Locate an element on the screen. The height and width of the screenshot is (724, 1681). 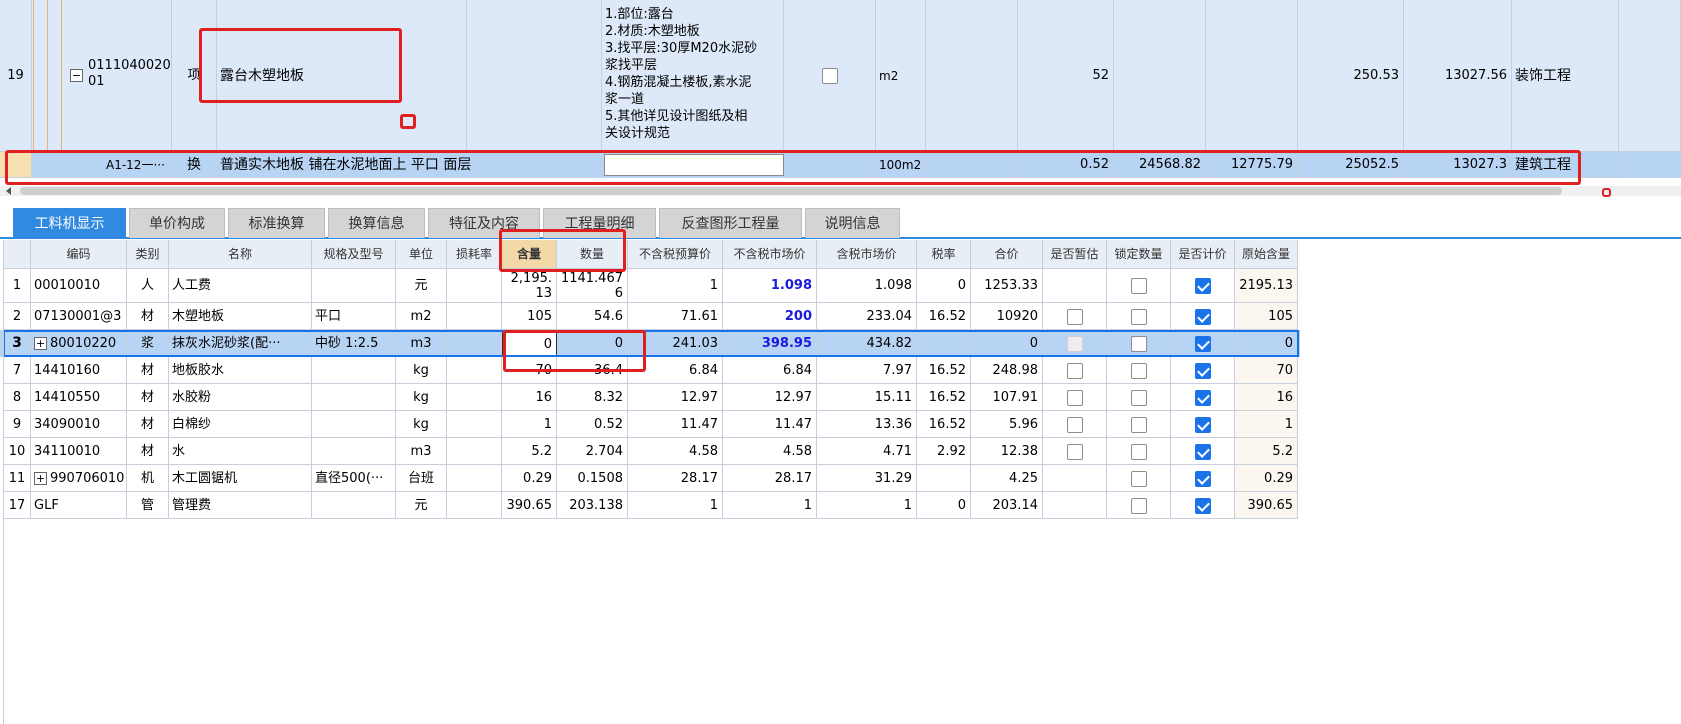
row-quantity: 8.32 is located at coordinates (592, 397).